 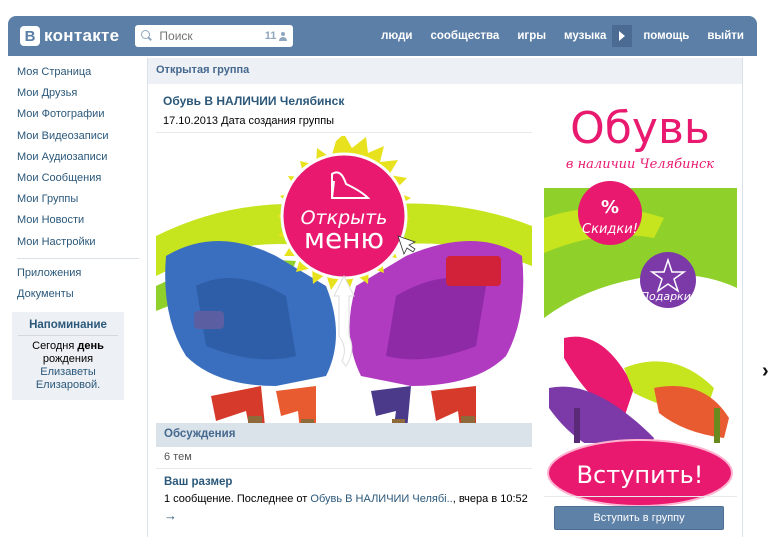 What do you see at coordinates (78, 273) in the screenshot?
I see `sidebar-item-apps: Приложения` at bounding box center [78, 273].